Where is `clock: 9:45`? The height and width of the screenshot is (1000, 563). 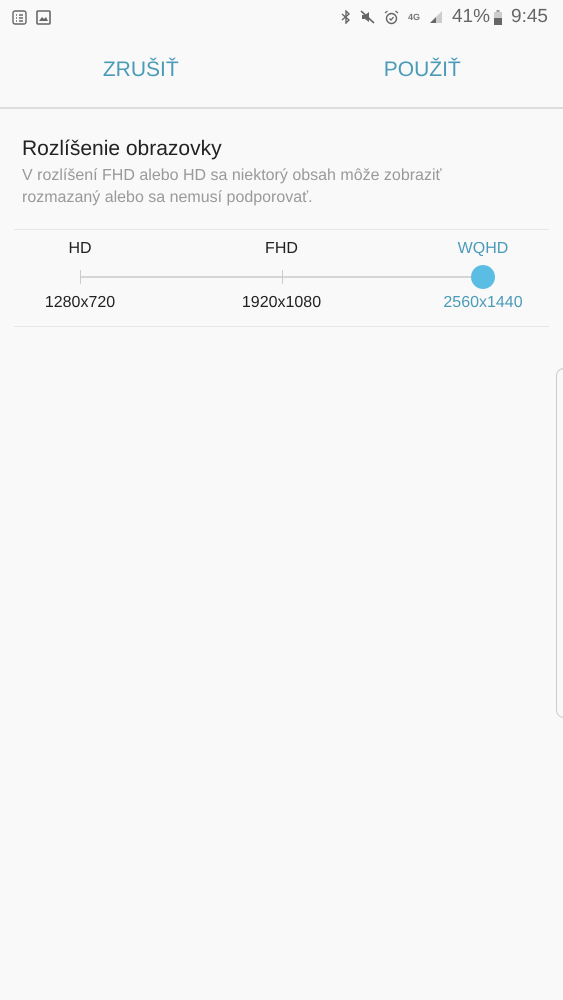
clock: 9:45 is located at coordinates (529, 17).